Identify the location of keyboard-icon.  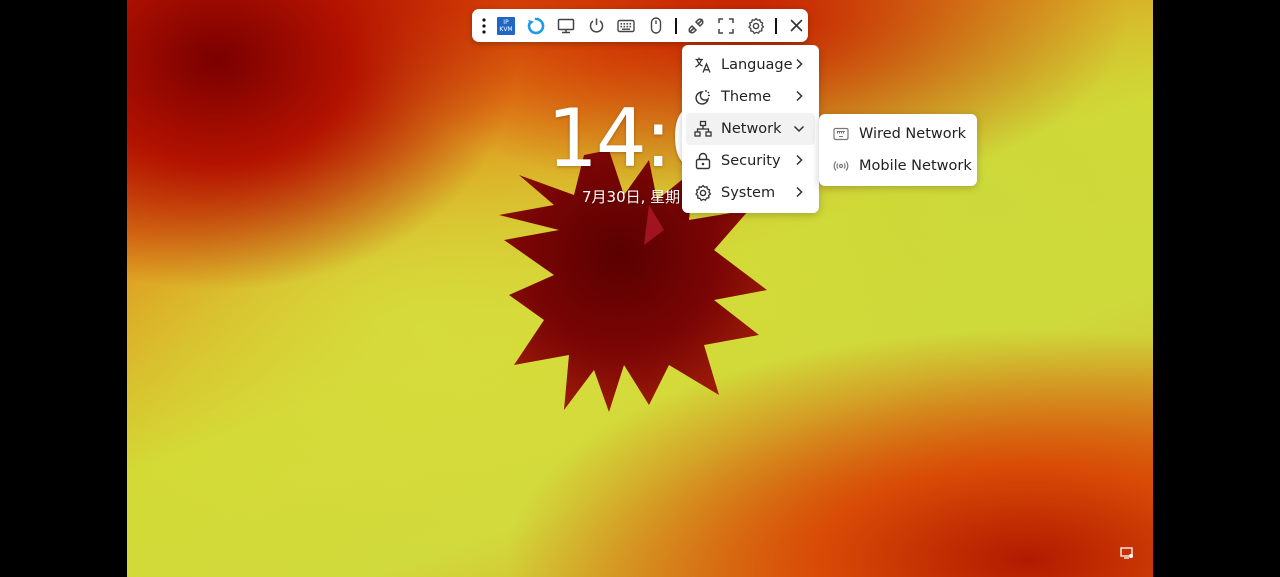
(626, 26).